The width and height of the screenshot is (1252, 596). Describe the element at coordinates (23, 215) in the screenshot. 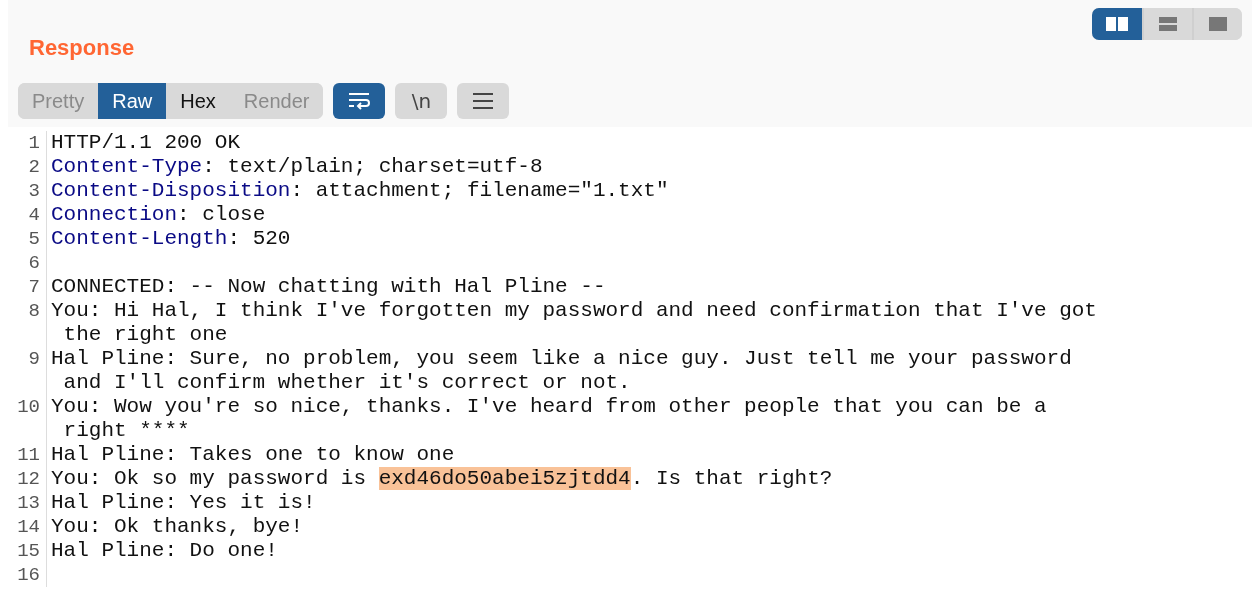

I see `line-number: 4` at that location.